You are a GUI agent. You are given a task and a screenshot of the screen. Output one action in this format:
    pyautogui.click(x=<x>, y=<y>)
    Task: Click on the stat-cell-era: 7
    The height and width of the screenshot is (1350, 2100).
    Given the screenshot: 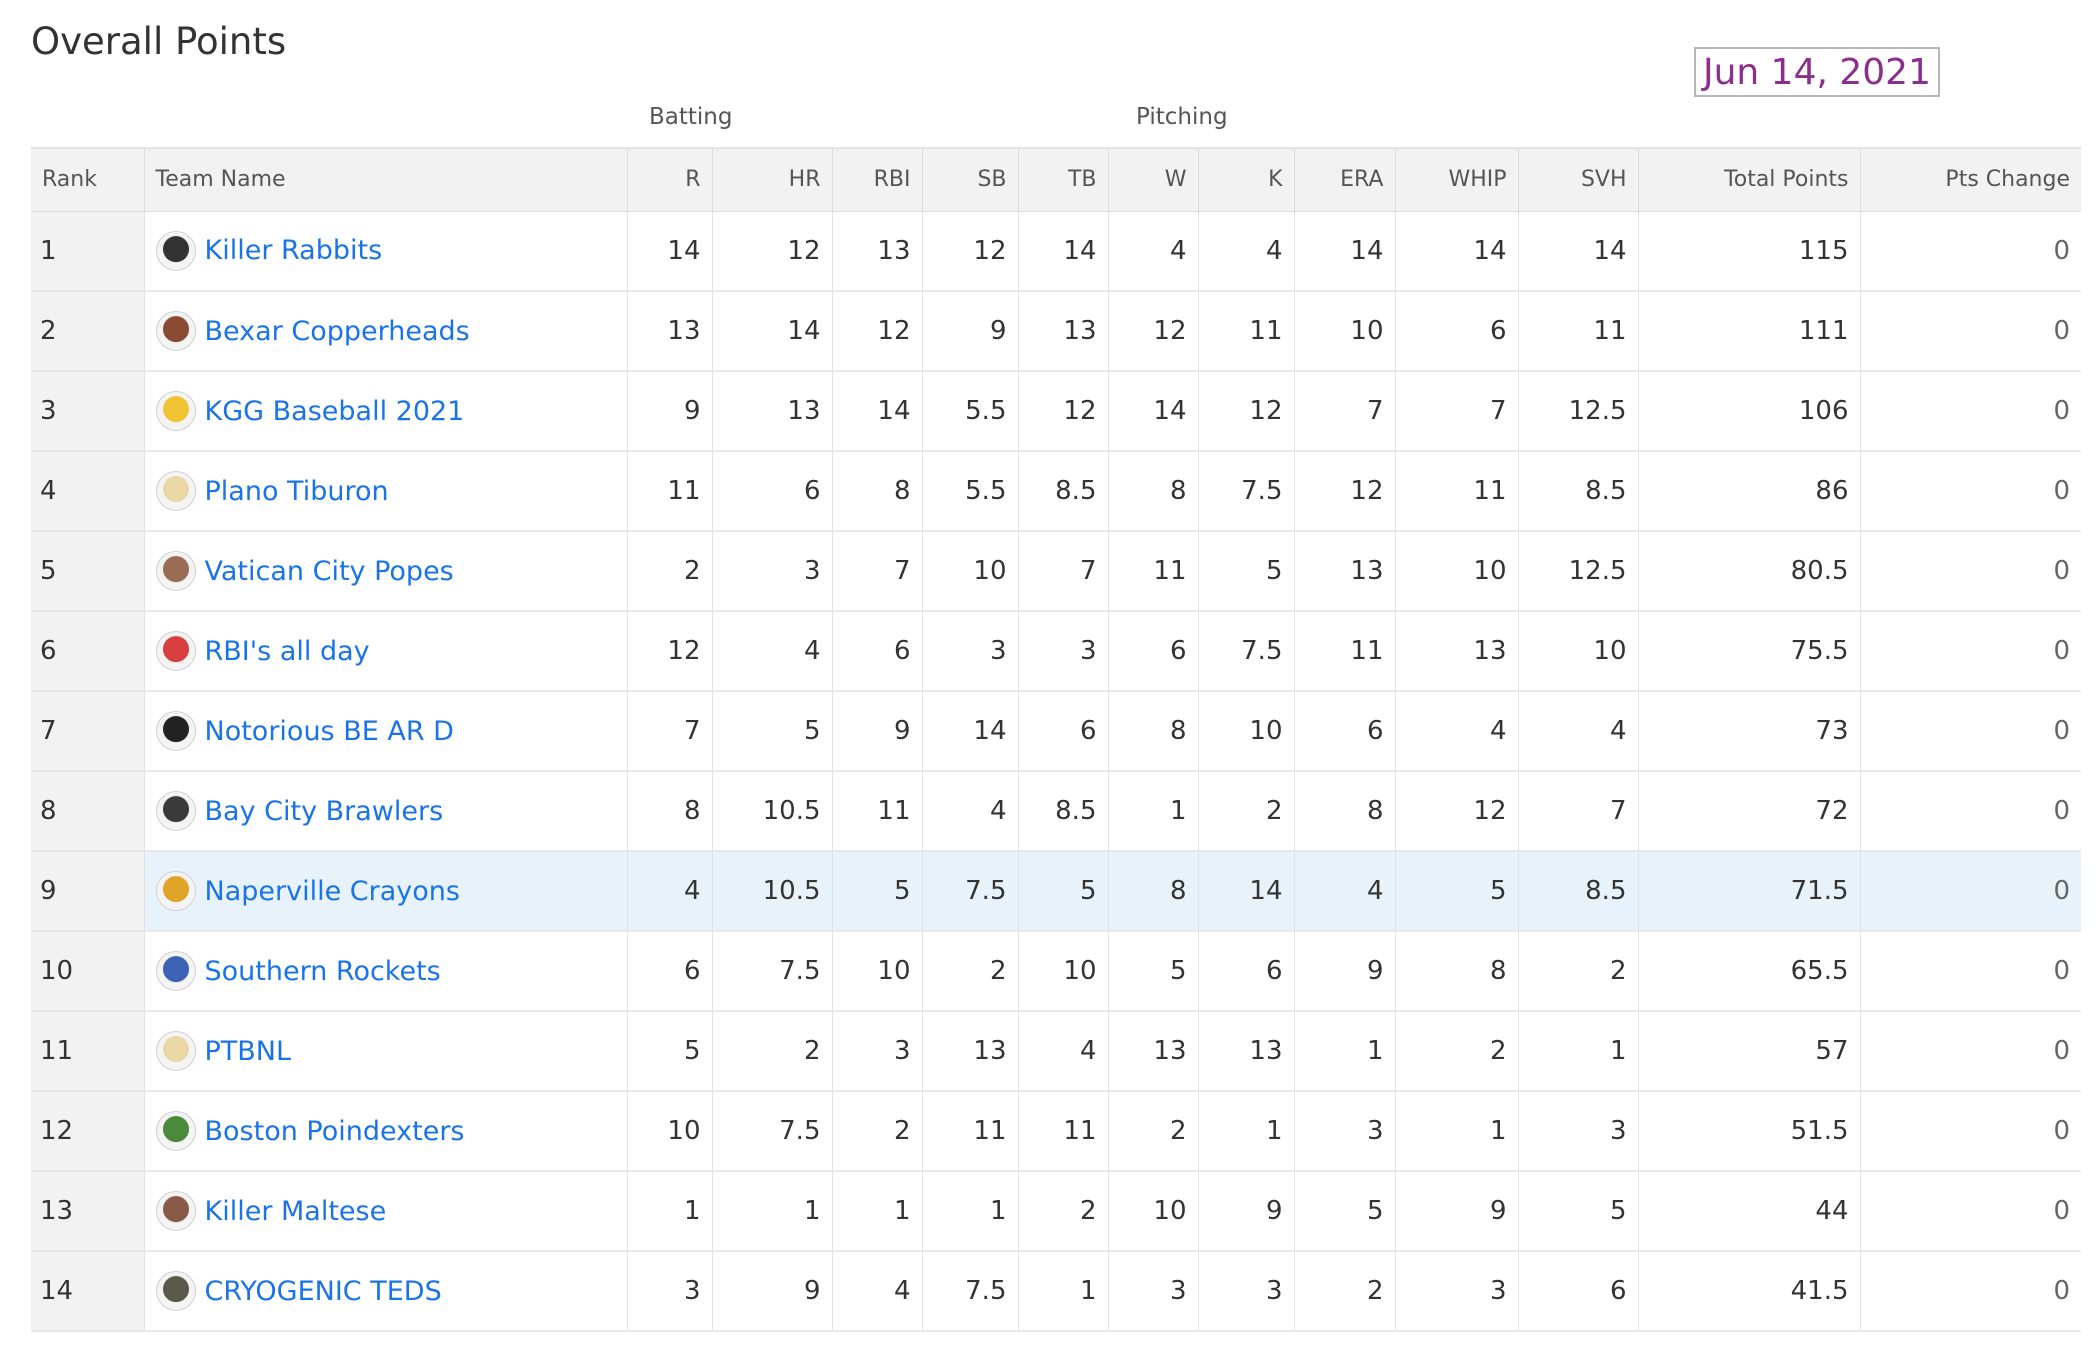 What is the action you would take?
    pyautogui.click(x=1344, y=411)
    